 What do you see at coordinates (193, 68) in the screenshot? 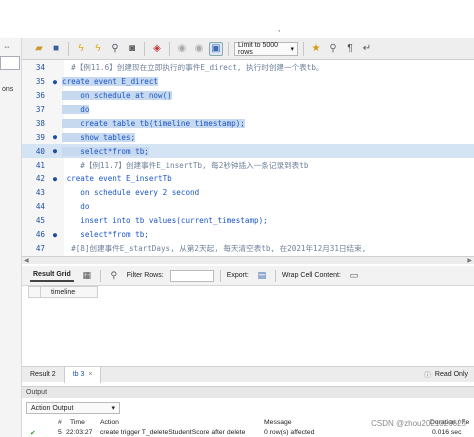
I see `code-text: #【例11.6】创建现在立即执行的事件E_direct, 执行时创建一个表tb。` at bounding box center [193, 68].